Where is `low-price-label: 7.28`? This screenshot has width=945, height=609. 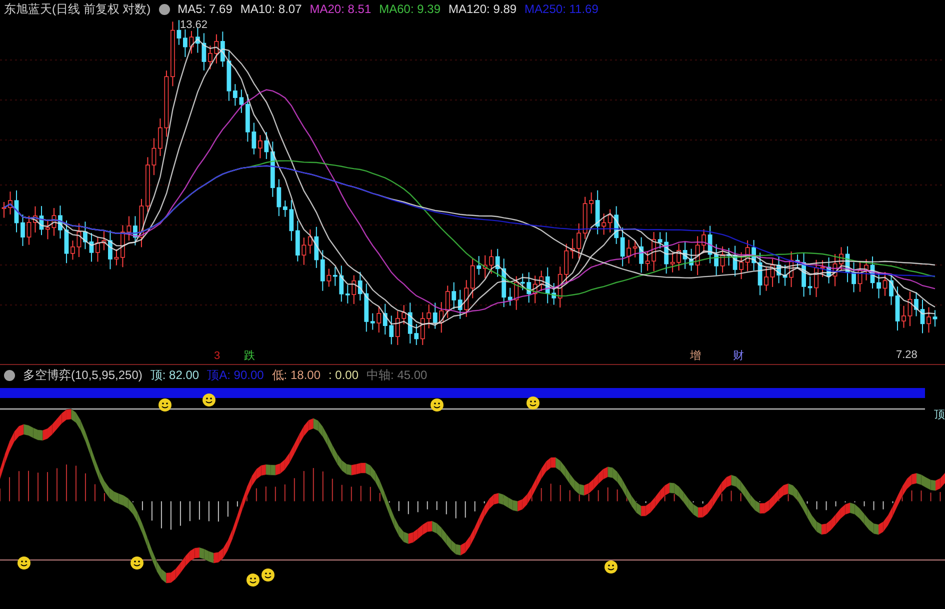
low-price-label: 7.28 is located at coordinates (907, 355).